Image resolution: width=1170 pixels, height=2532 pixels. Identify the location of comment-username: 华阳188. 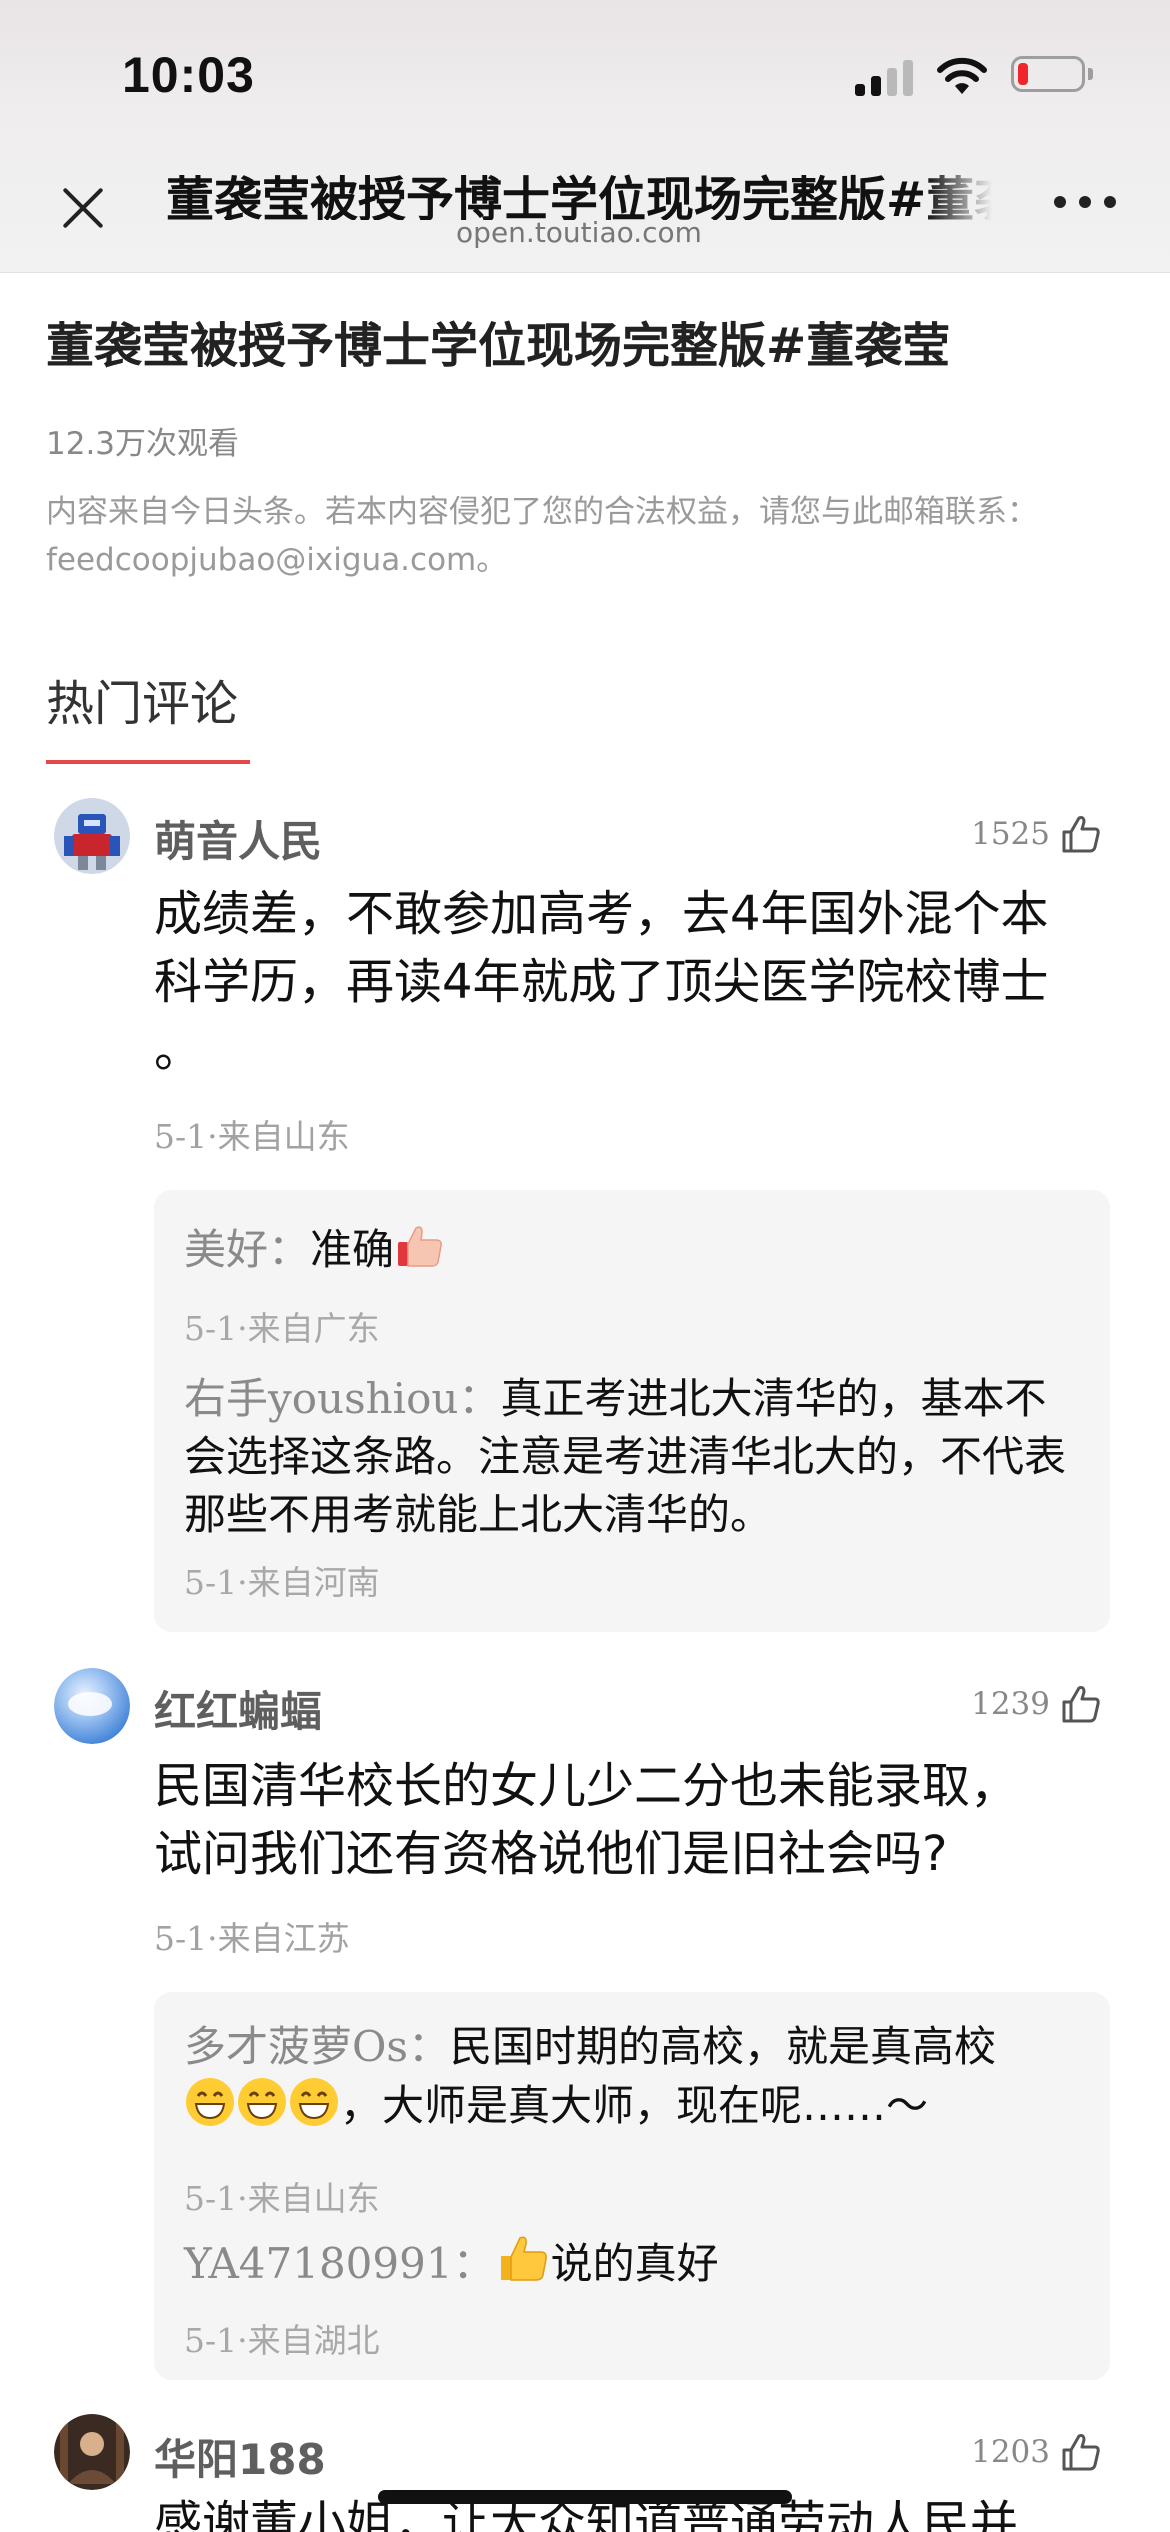
(240, 2456).